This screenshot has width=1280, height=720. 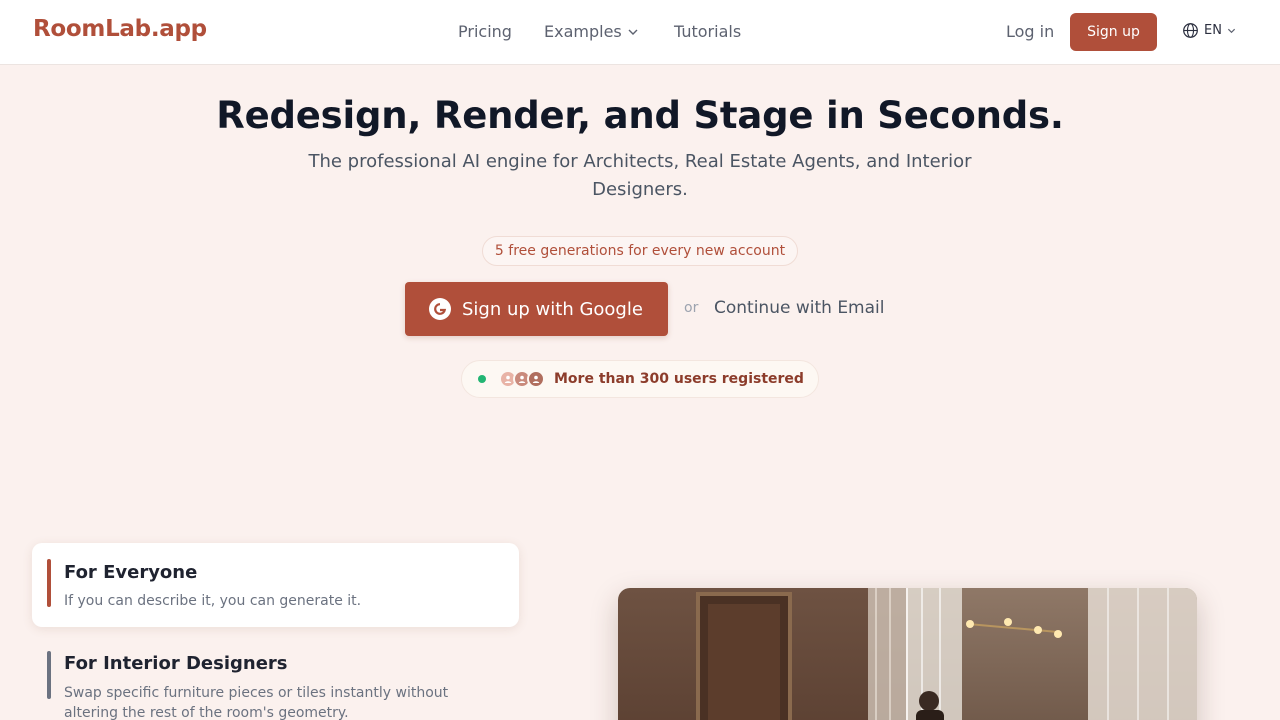 I want to click on after-image, so click(x=1052, y=654).